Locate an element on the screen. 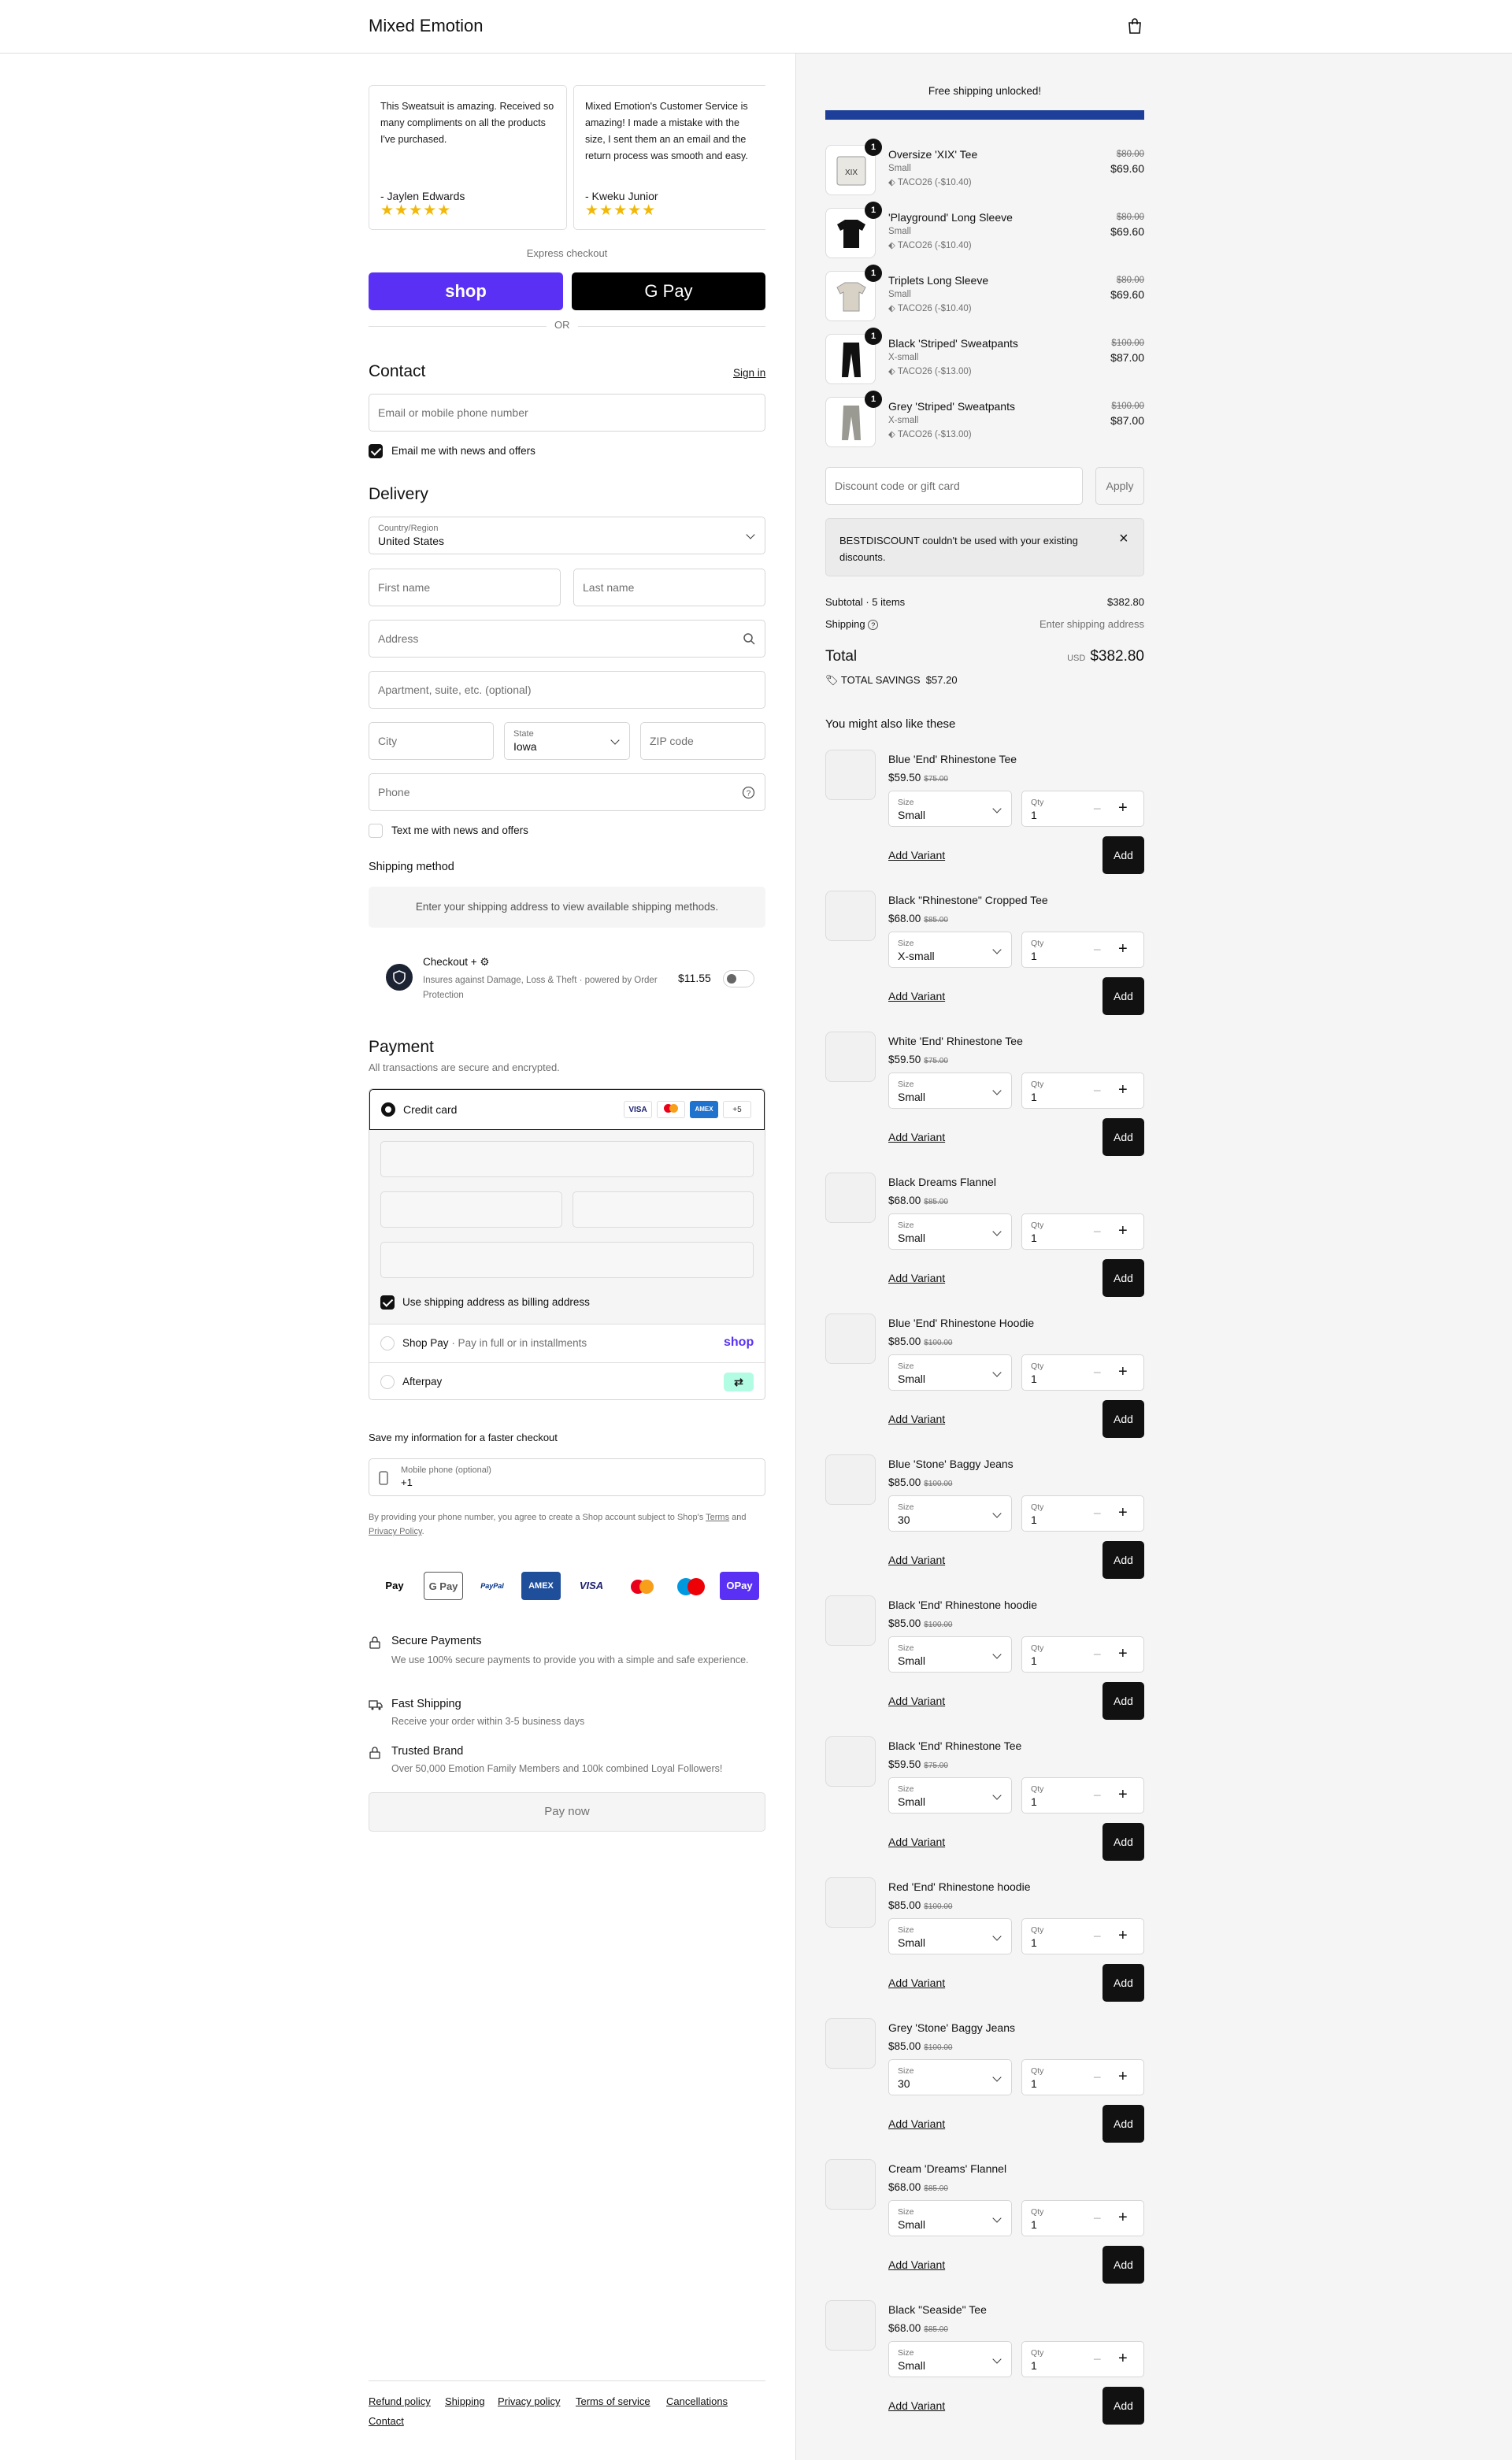  footer-cancellations-link: Cancellations is located at coordinates (697, 2401).